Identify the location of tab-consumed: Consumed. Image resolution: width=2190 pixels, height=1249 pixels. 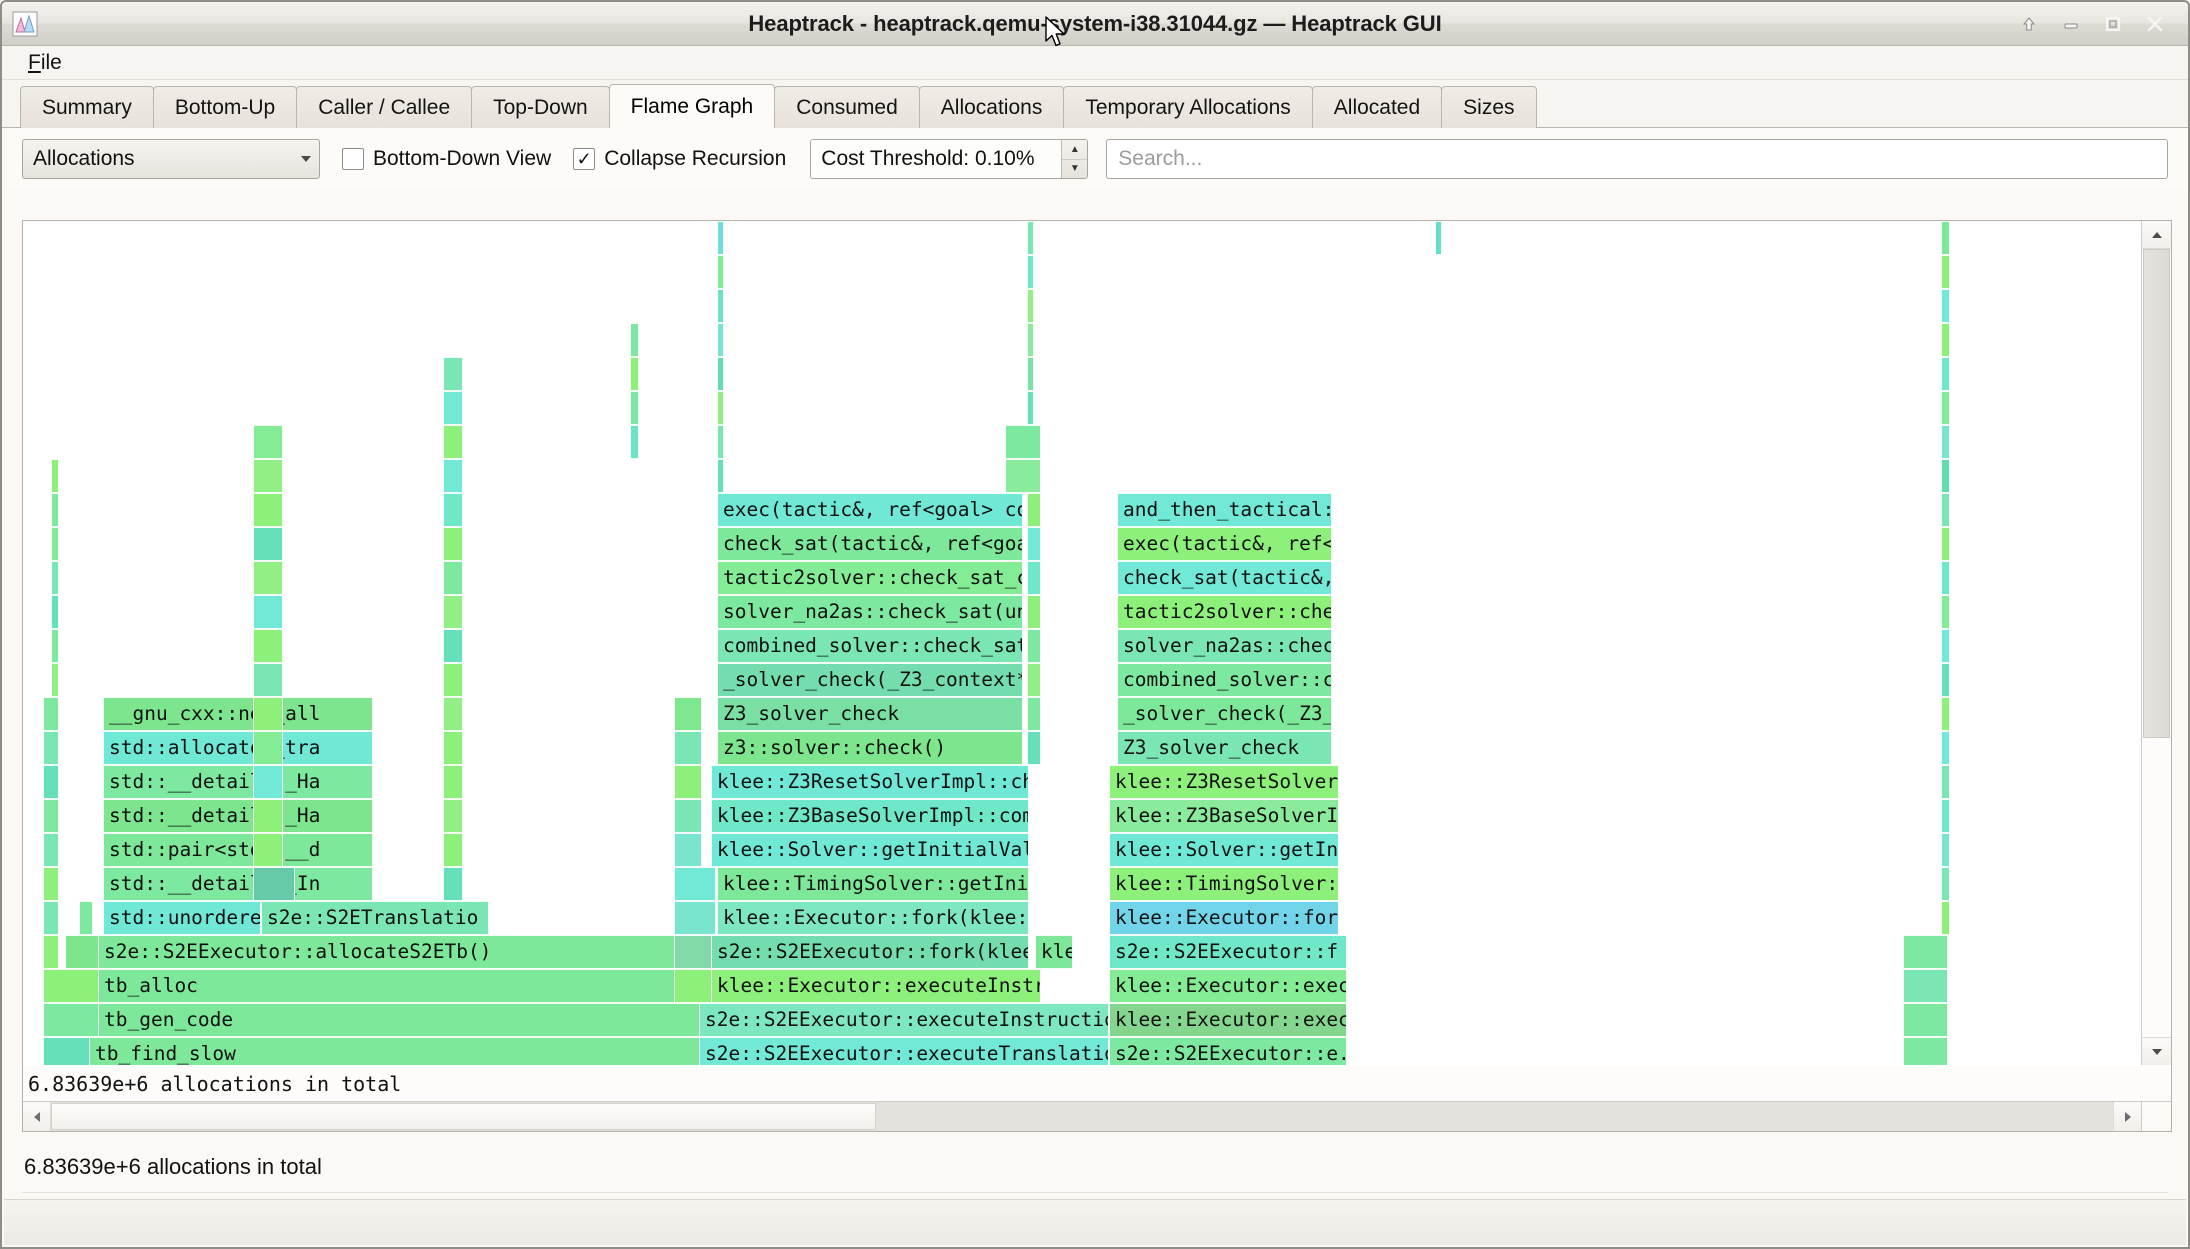
(847, 107).